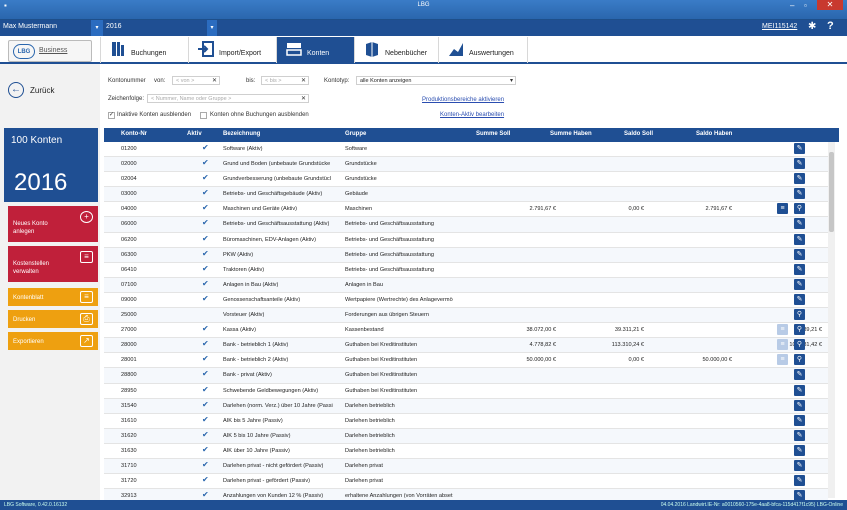 This screenshot has width=847, height=510. What do you see at coordinates (472, 115) in the screenshot?
I see `konten-aktiv-link: Konten-Aktiv bearbeiten` at bounding box center [472, 115].